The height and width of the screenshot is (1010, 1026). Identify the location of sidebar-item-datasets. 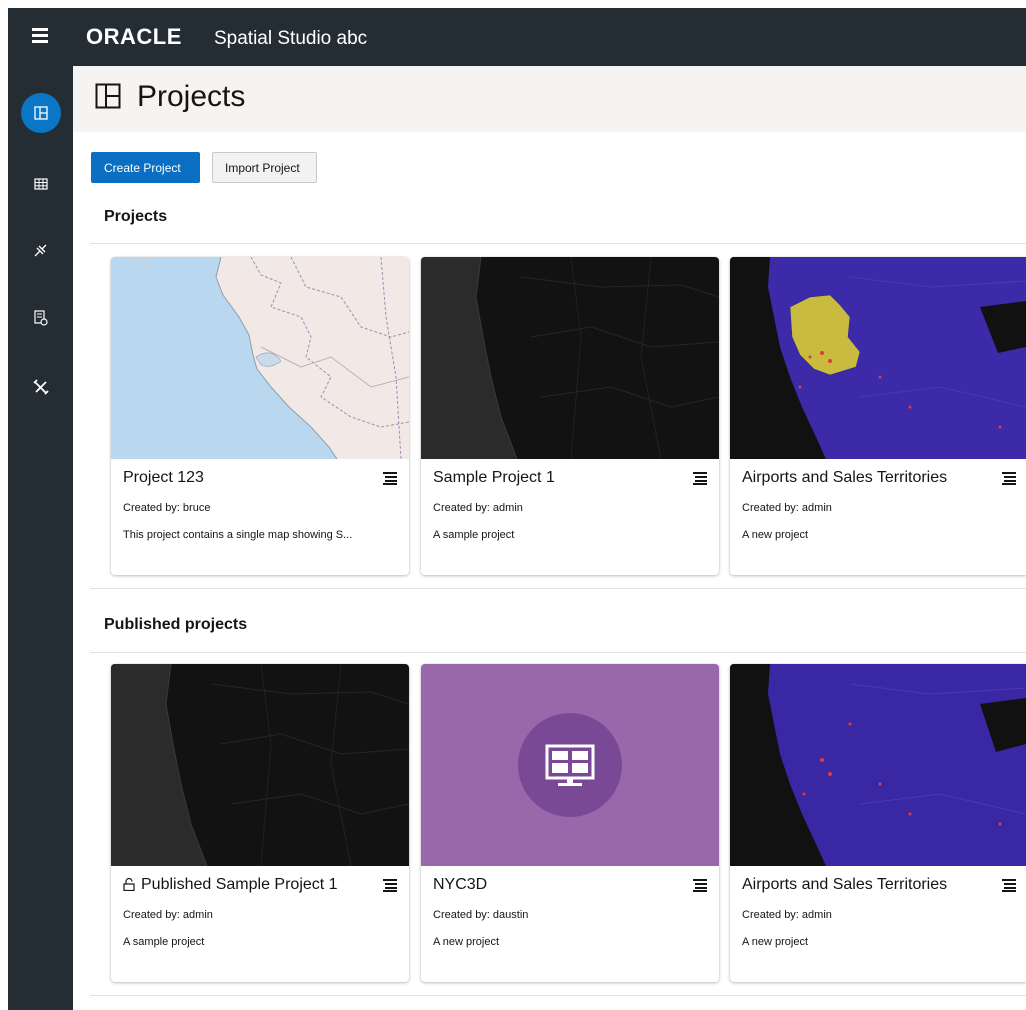
(41, 184).